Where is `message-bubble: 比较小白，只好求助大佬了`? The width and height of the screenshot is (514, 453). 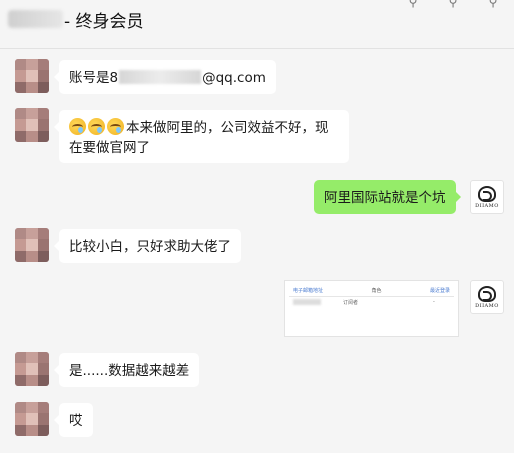 message-bubble: 比较小白，只好求助大佬了 is located at coordinates (147, 246).